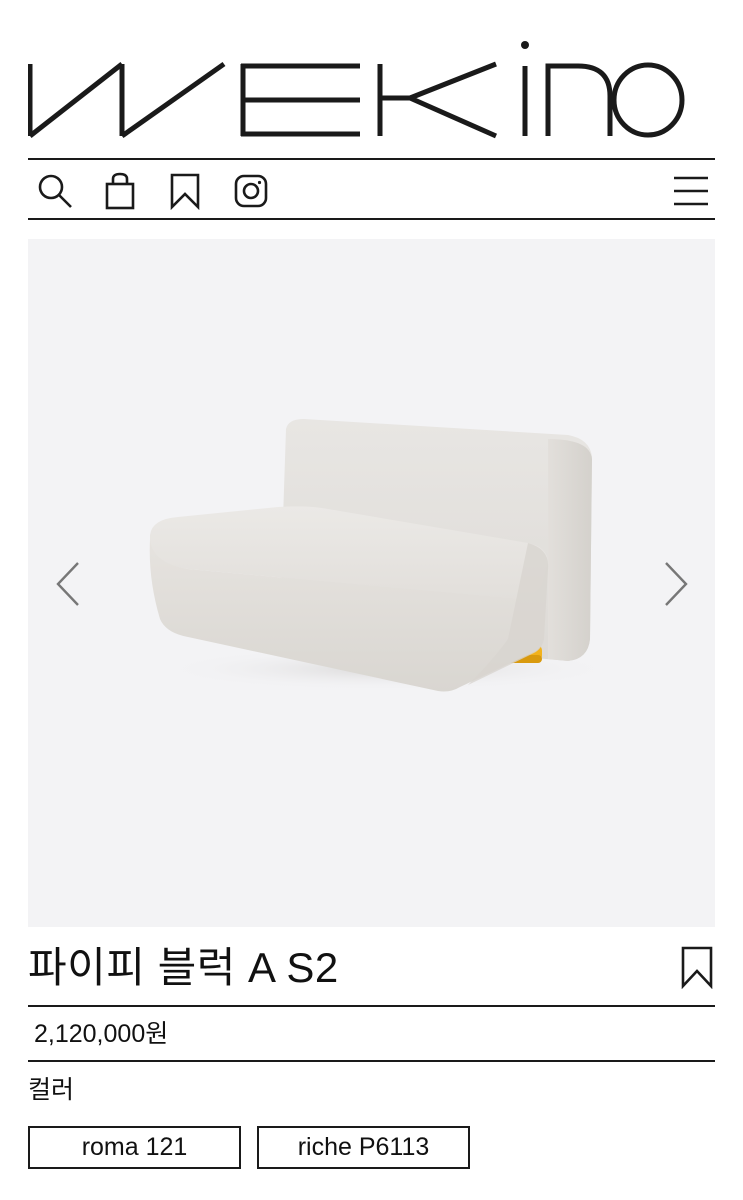 This screenshot has height=1200, width=743. What do you see at coordinates (676, 584) in the screenshot?
I see `gallery-next-arrow` at bounding box center [676, 584].